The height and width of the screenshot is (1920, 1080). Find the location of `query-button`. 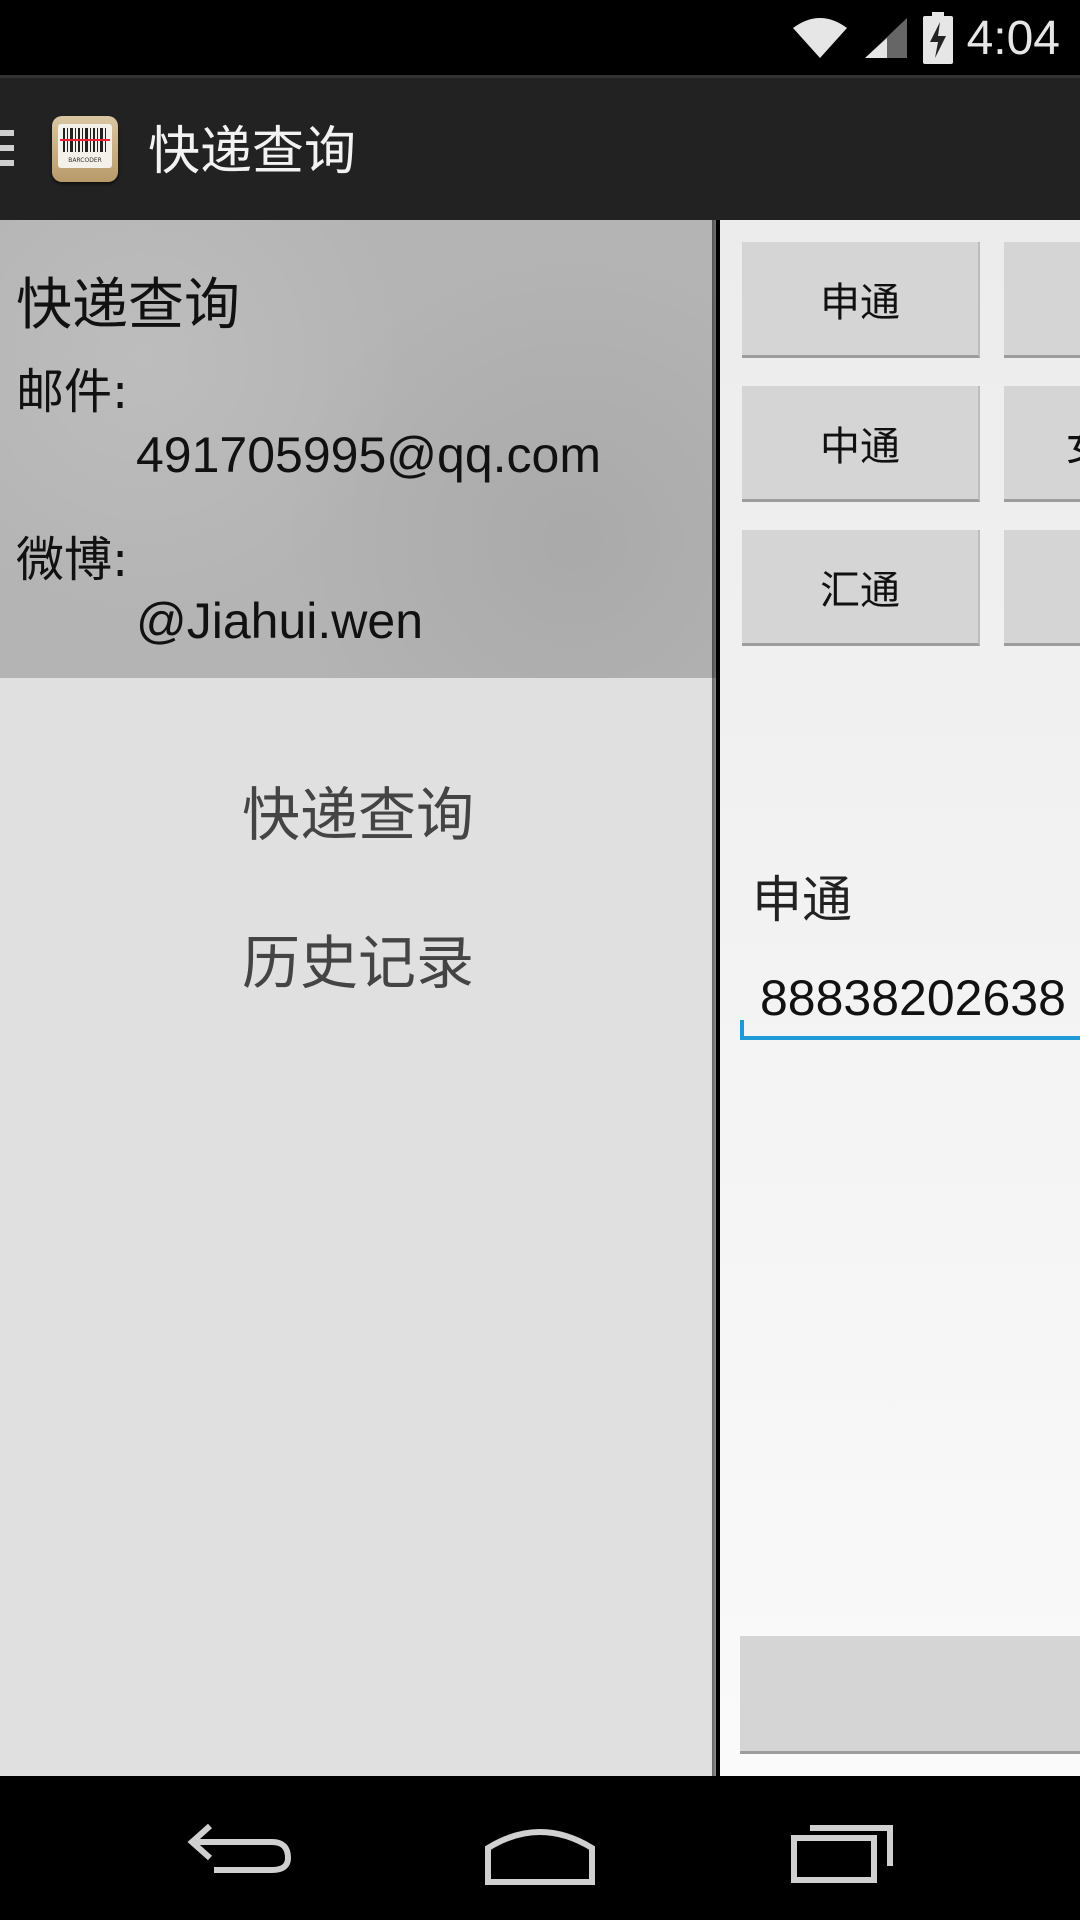

query-button is located at coordinates (910, 1695).